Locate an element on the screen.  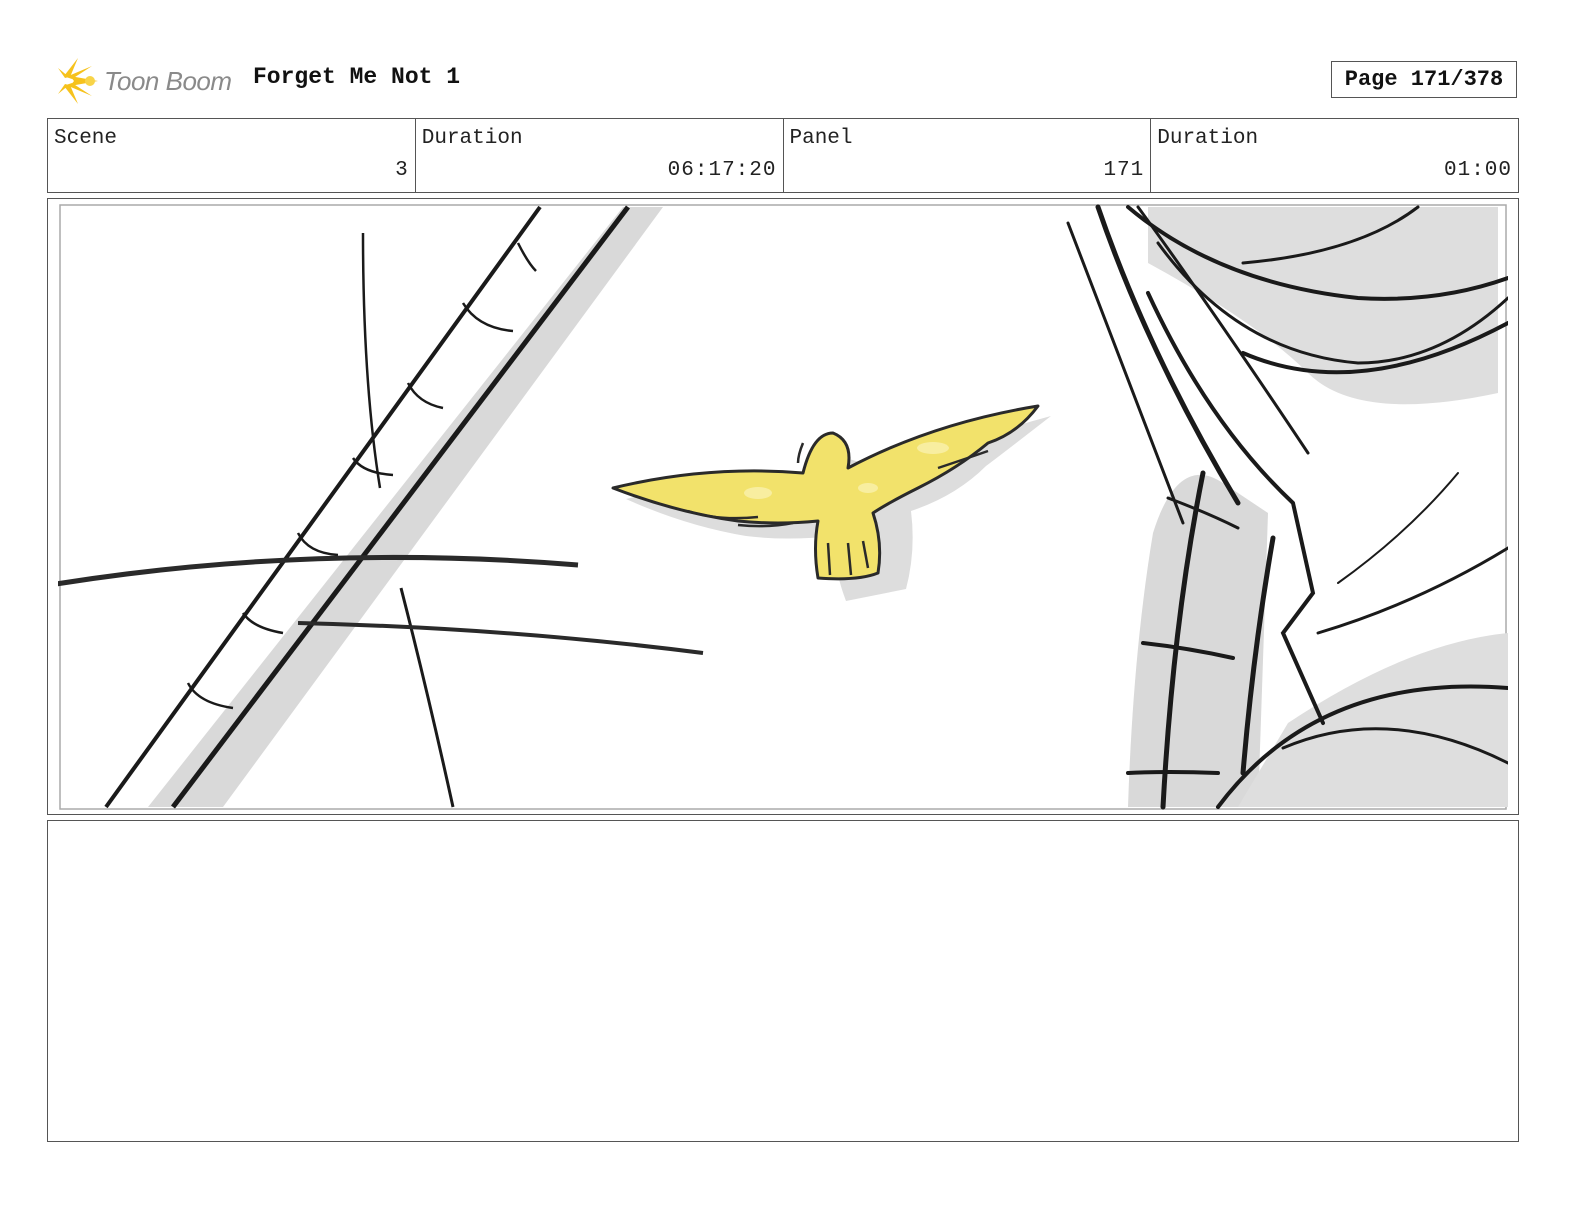
panel-duration-cell: Duration 01:00 is located at coordinates (1334, 155).